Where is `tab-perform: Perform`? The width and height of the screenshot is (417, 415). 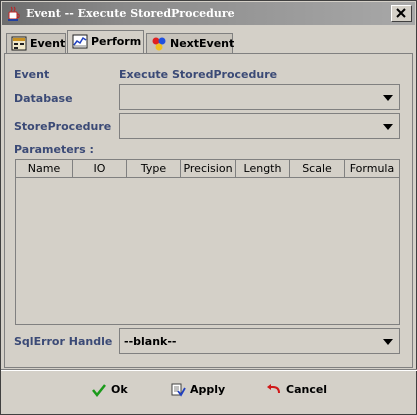
tab-perform: Perform is located at coordinates (105, 41).